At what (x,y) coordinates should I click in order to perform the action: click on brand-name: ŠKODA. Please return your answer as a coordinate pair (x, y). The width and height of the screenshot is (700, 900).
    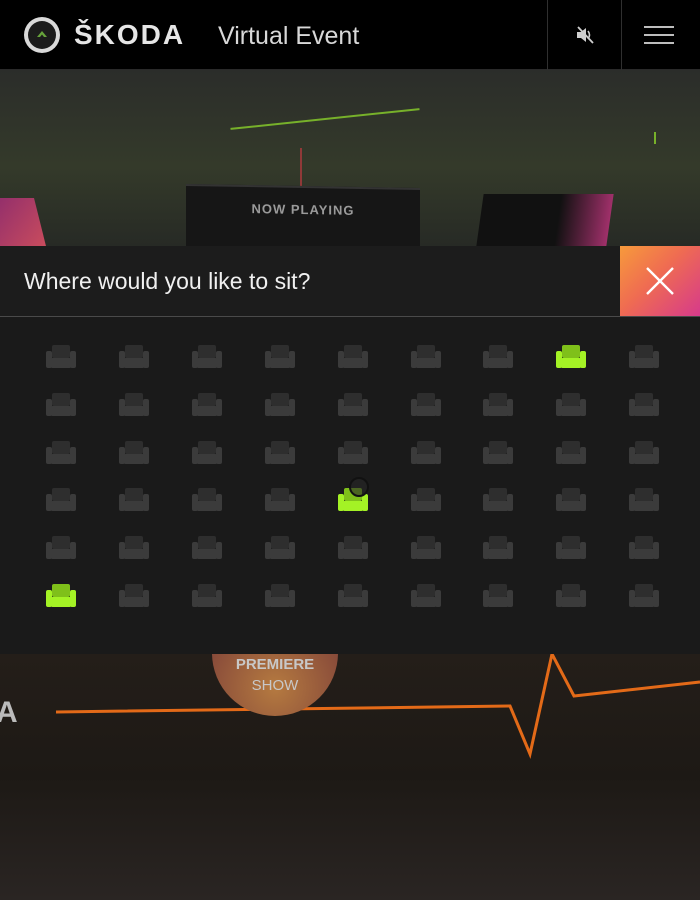
    Looking at the image, I should click on (130, 34).